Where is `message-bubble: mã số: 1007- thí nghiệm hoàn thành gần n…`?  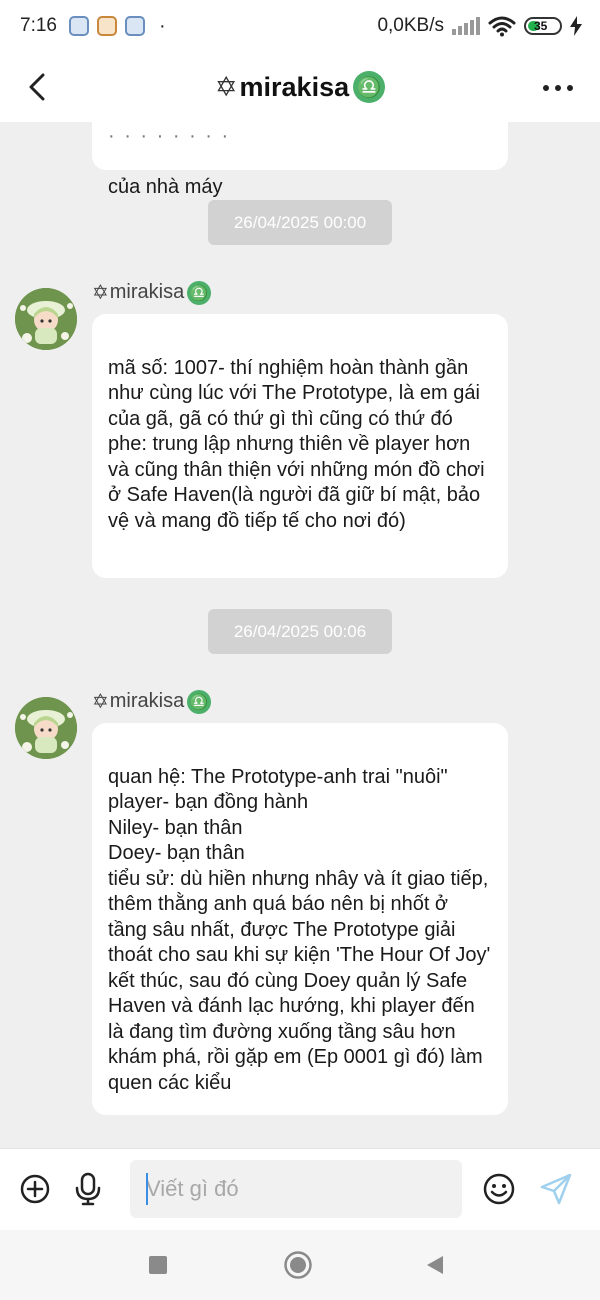 message-bubble: mã số: 1007- thí nghiệm hoàn thành gần n… is located at coordinates (300, 446).